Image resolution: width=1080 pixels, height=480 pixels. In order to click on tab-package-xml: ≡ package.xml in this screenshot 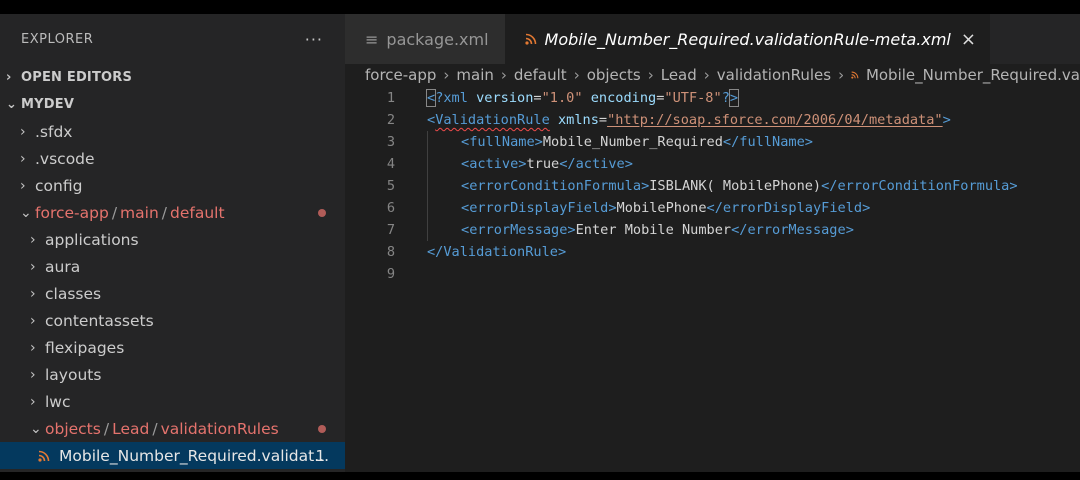, I will do `click(425, 39)`.